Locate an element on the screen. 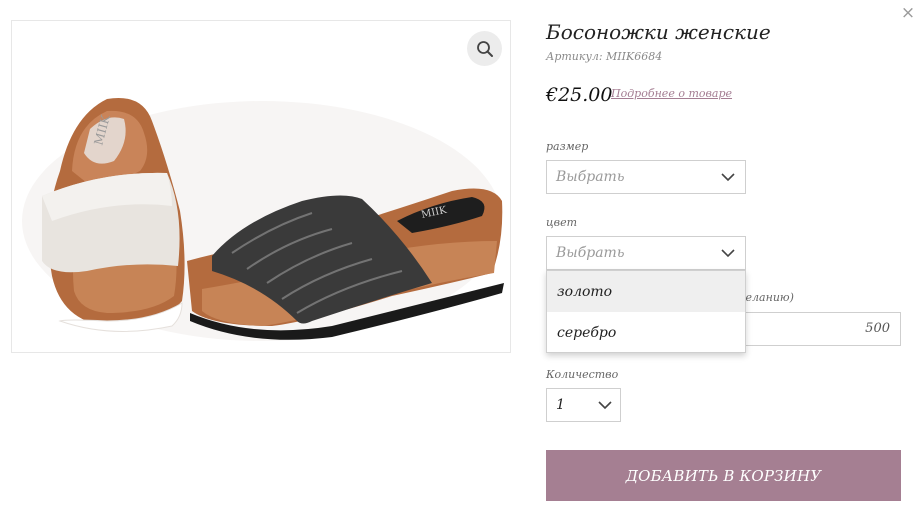 This screenshot has width=922, height=508. color-label: цвет is located at coordinates (562, 222).